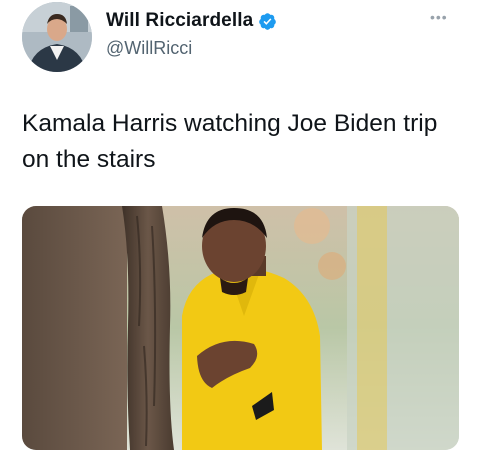 This screenshot has height=453, width=480. What do you see at coordinates (179, 21) in the screenshot?
I see `author-name: Will Ricciardella` at bounding box center [179, 21].